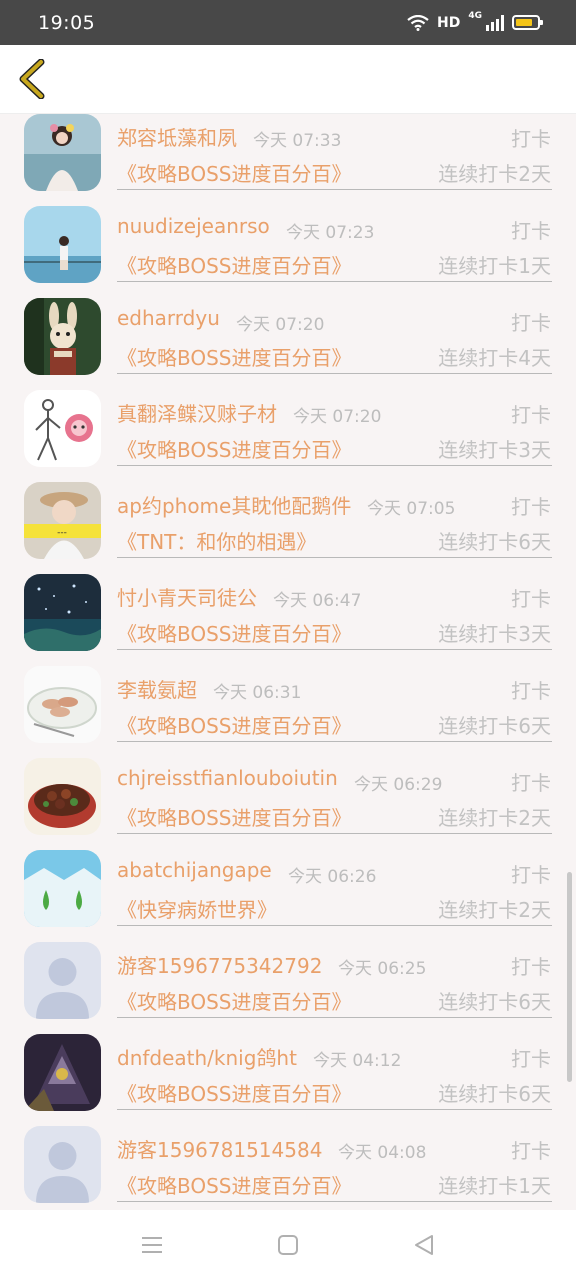 The height and width of the screenshot is (1280, 576). I want to click on status-icons: HD 4G, so click(475, 21).